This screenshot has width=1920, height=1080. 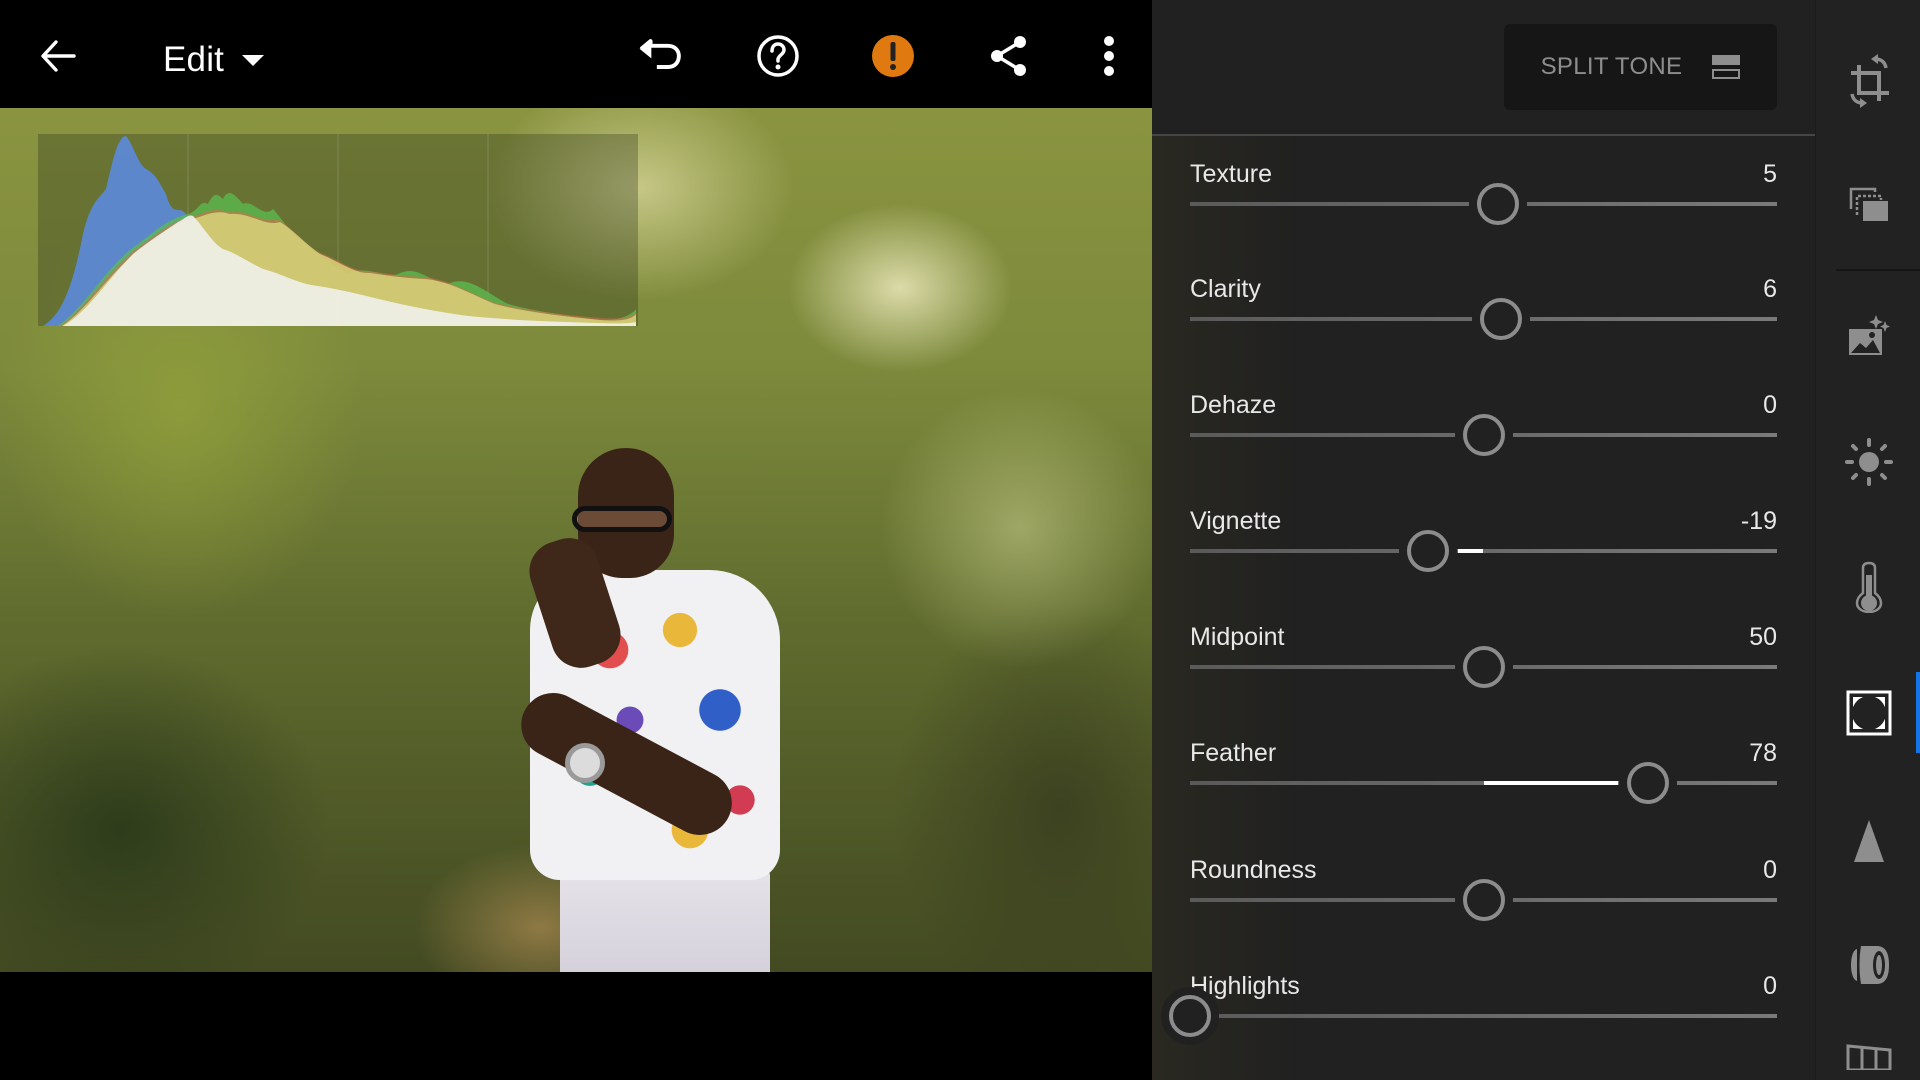 I want to click on back-button, so click(x=58, y=56).